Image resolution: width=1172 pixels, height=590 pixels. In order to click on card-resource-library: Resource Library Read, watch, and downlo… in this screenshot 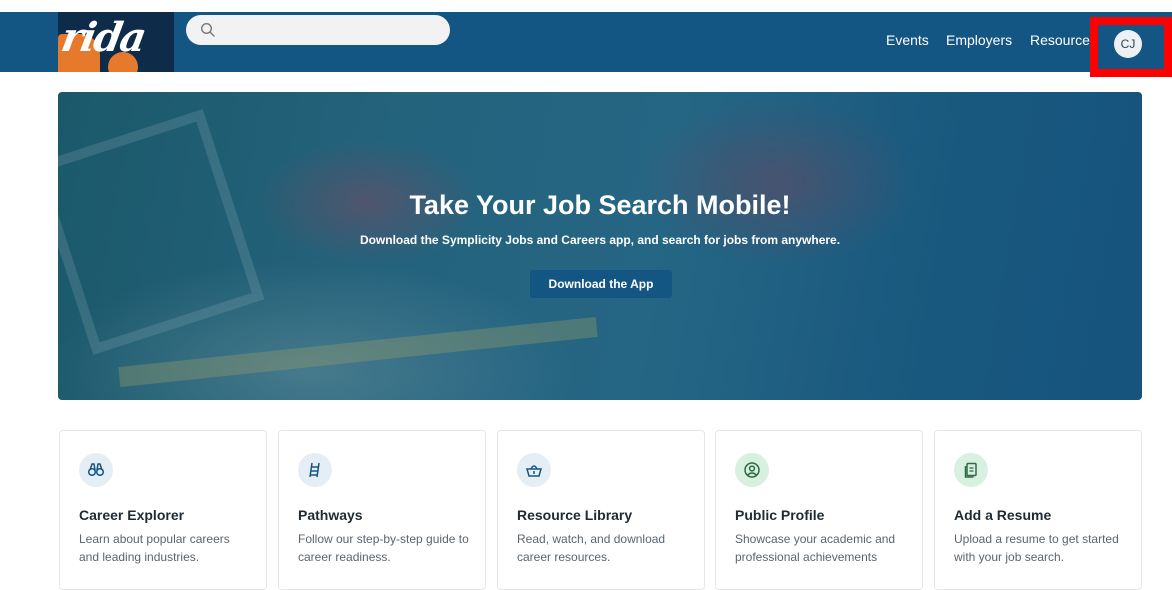, I will do `click(601, 510)`.